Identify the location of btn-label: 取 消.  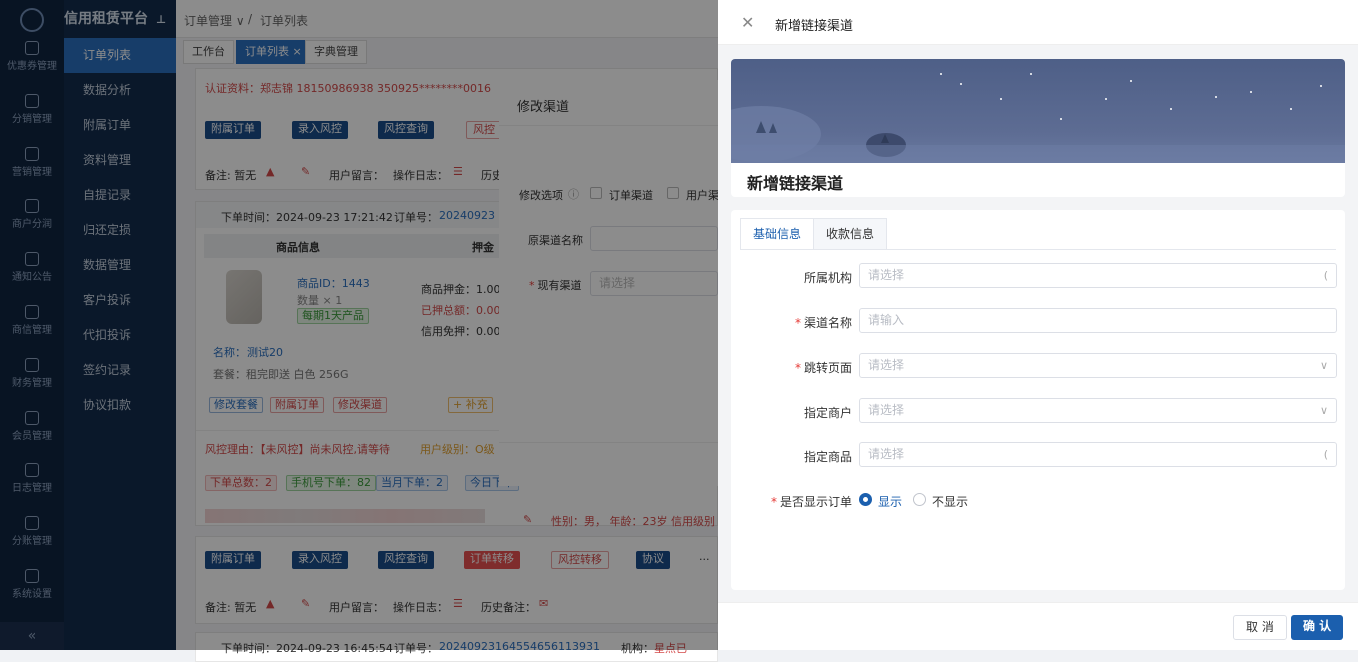
(1260, 627).